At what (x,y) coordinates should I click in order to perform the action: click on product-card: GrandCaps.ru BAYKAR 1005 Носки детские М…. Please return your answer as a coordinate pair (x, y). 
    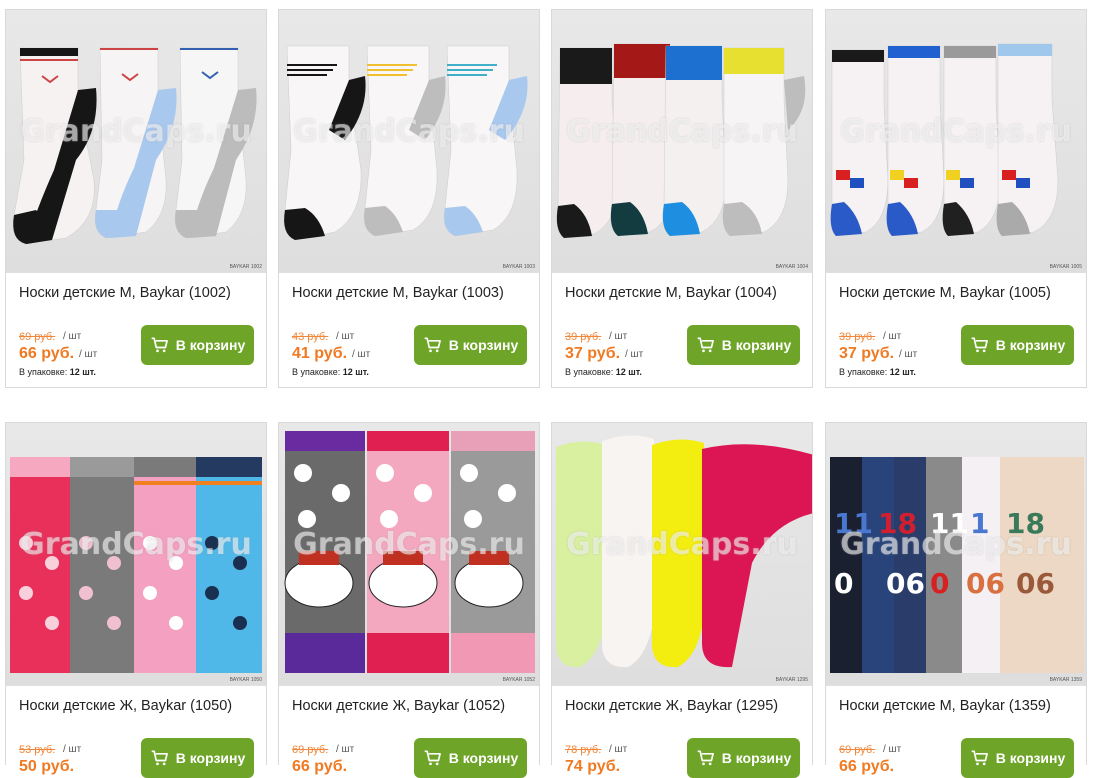
    Looking at the image, I should click on (956, 198).